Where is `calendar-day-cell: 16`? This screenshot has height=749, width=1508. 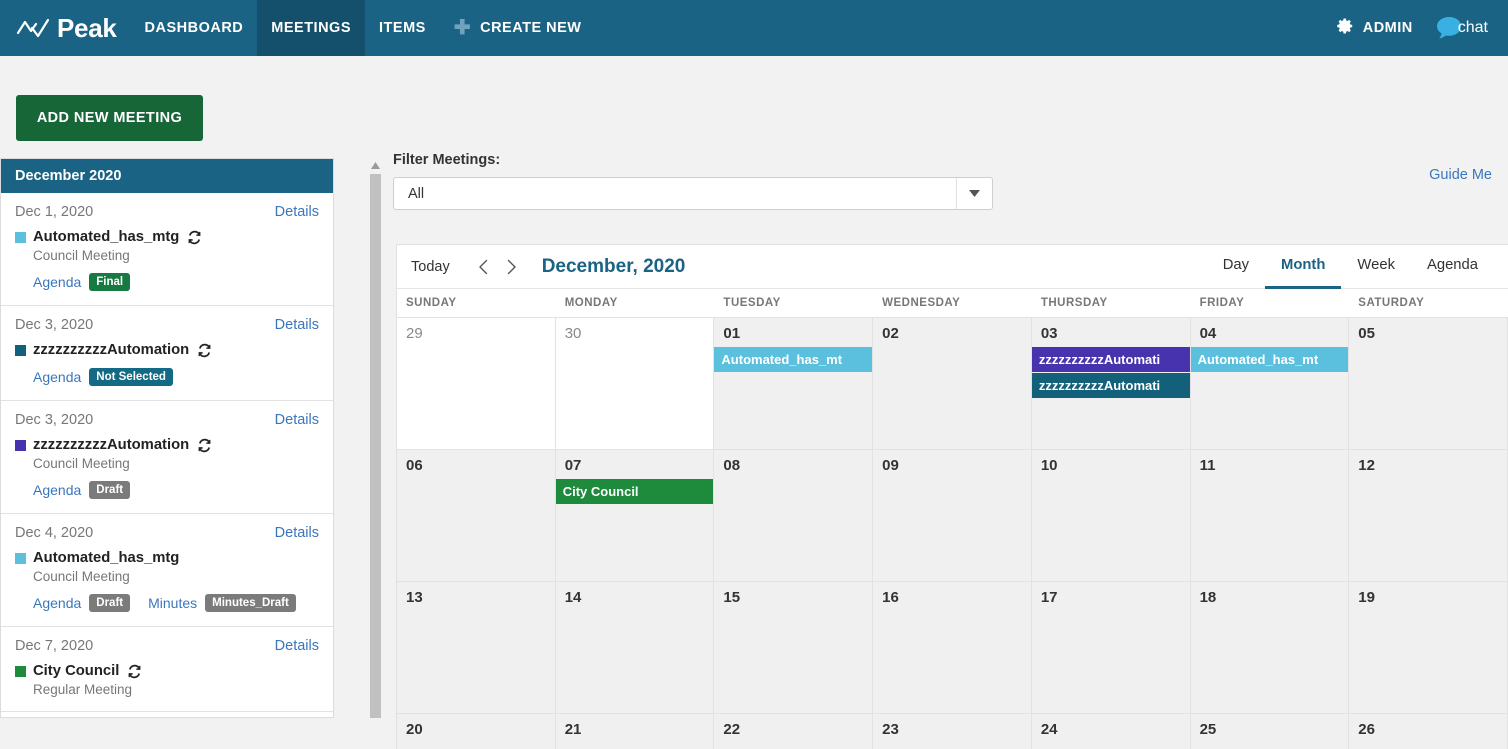 calendar-day-cell: 16 is located at coordinates (952, 647).